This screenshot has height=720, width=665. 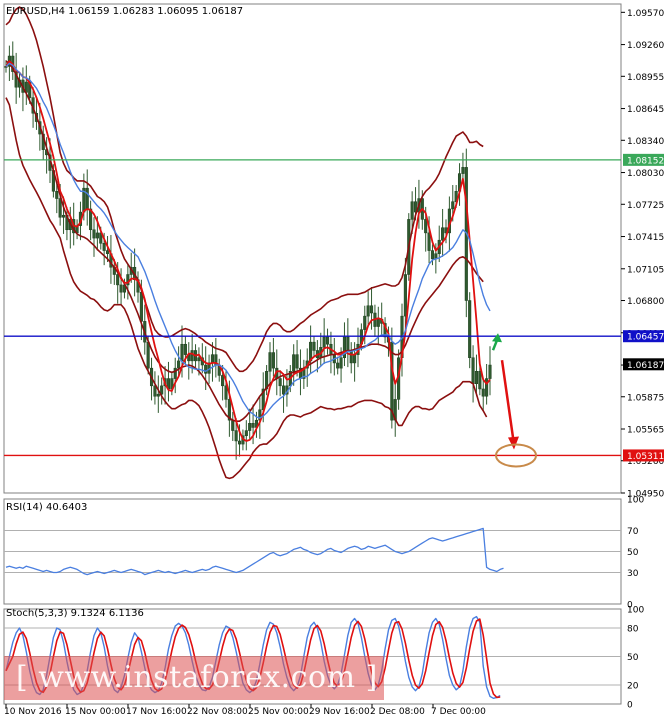 I want to click on time-tick-label: 2 Dec 08:00, so click(x=397, y=712).